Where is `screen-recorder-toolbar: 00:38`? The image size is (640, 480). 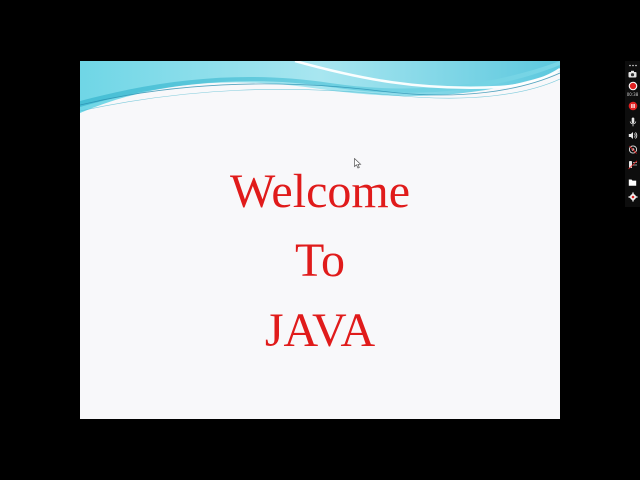
screen-recorder-toolbar: 00:38 is located at coordinates (632, 134).